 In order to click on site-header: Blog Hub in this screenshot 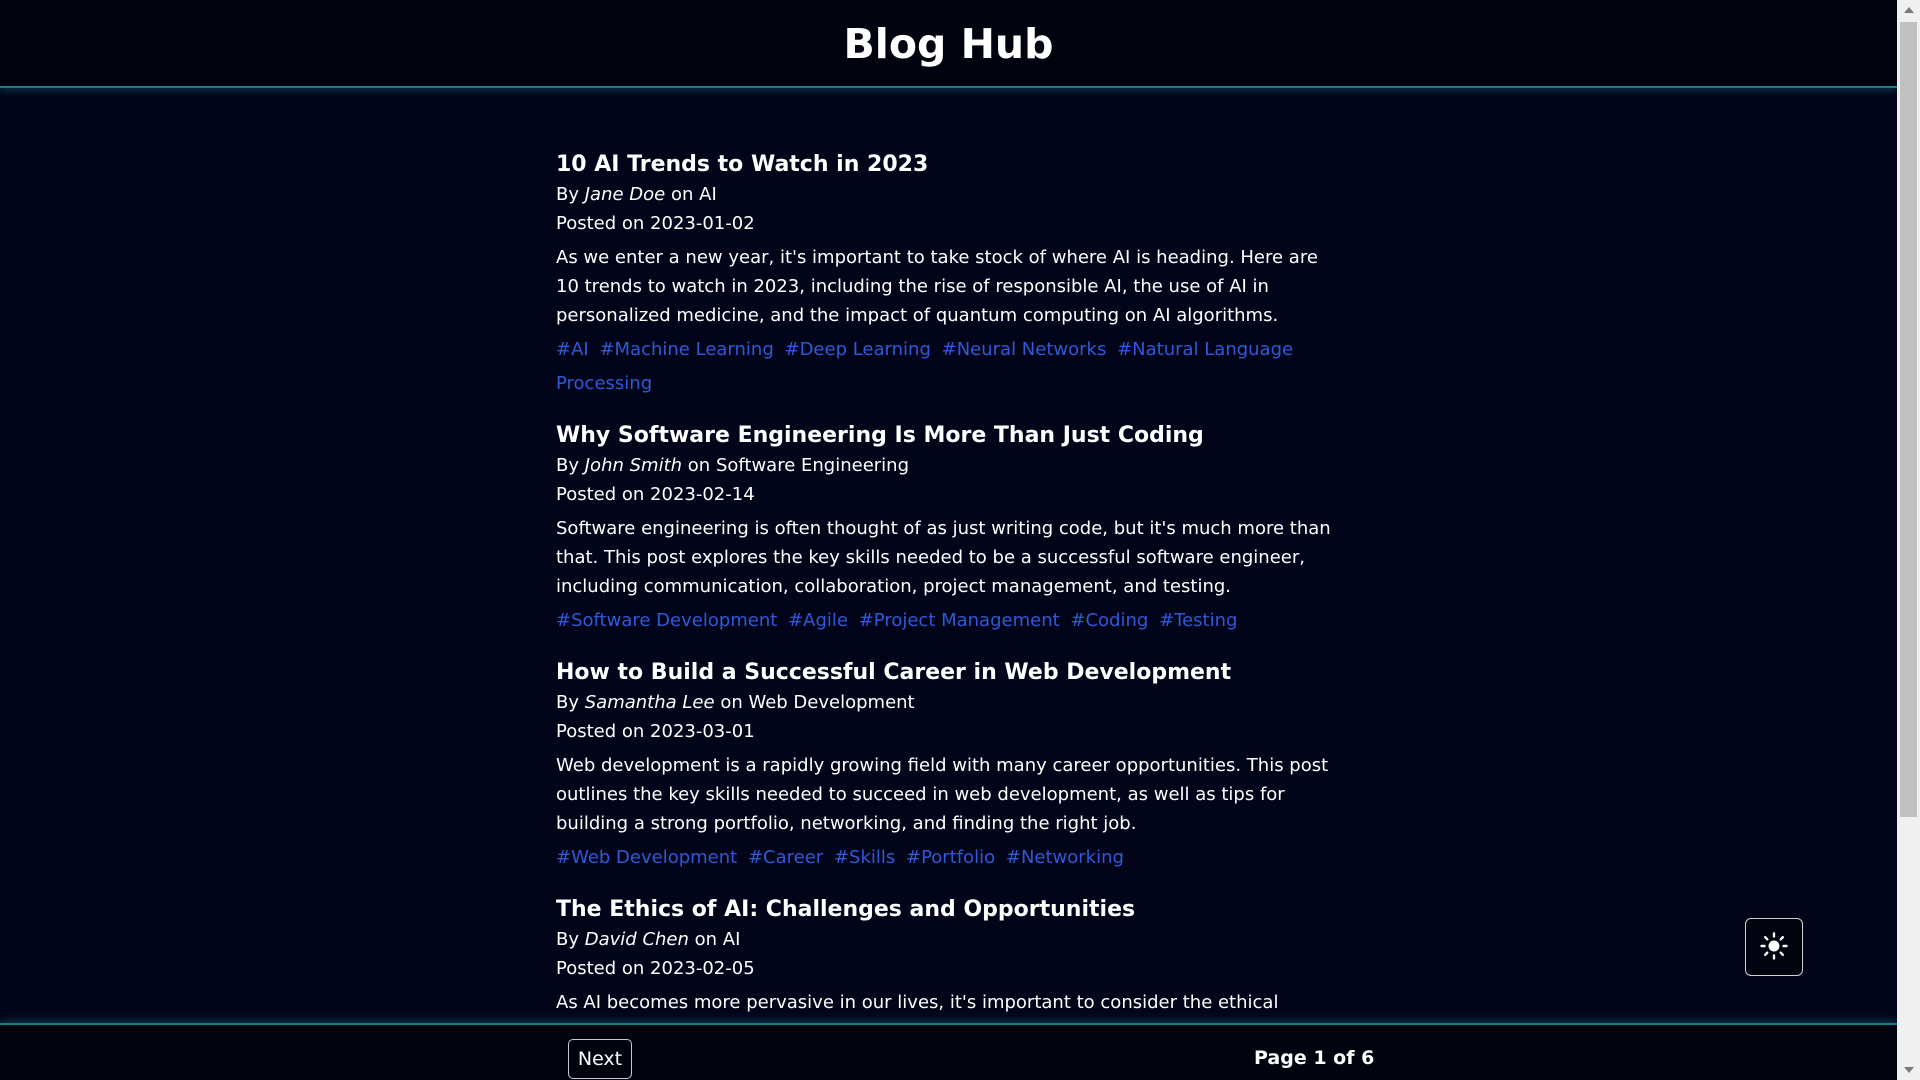, I will do `click(948, 44)`.